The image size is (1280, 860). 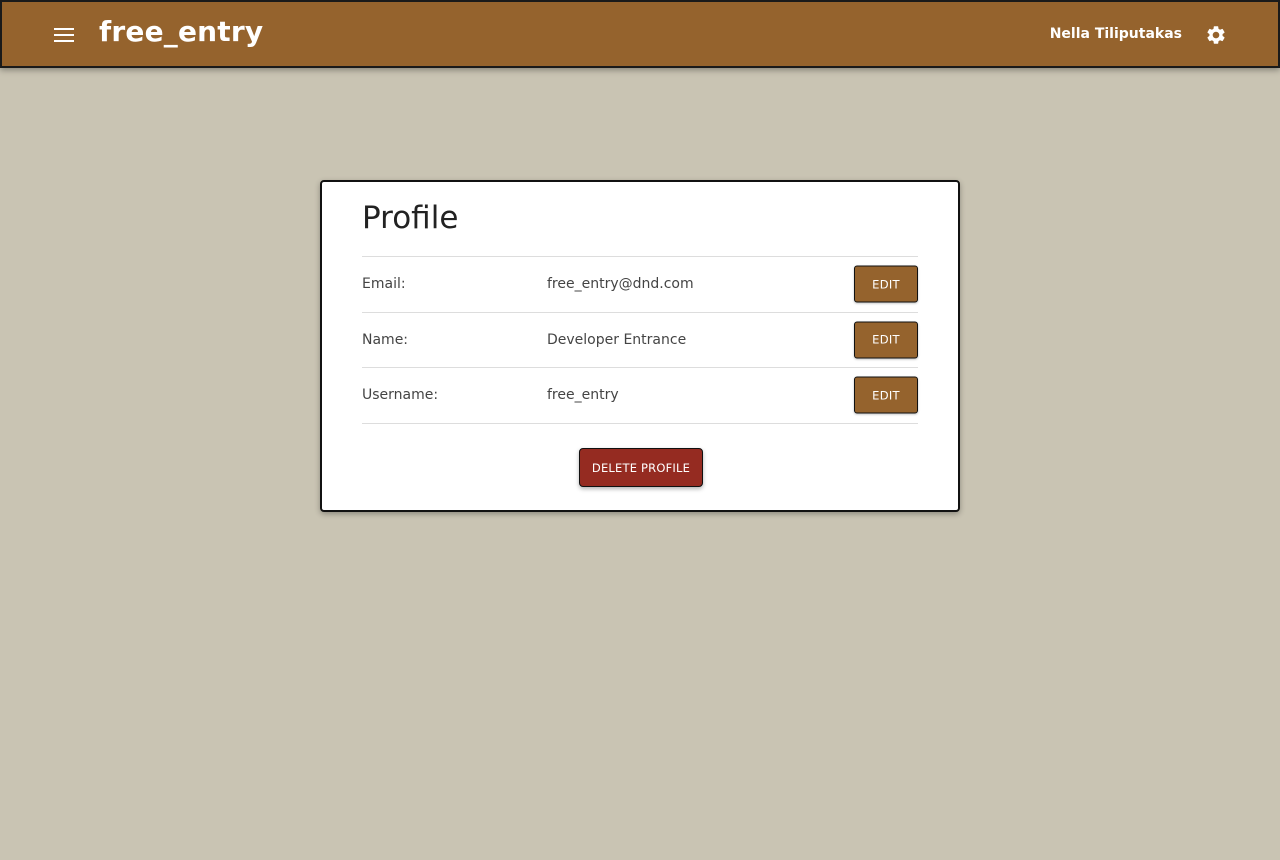 I want to click on page-title: Profile, so click(x=410, y=218).